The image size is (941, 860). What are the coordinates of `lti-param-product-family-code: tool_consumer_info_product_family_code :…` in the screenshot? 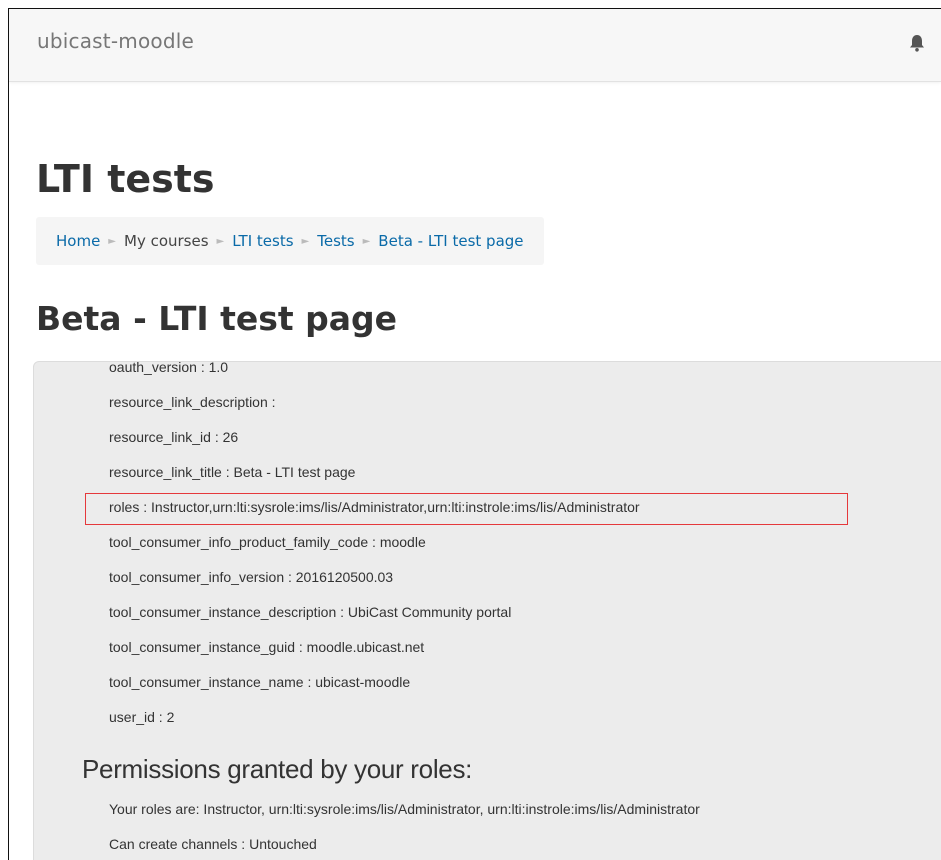 It's located at (267, 542).